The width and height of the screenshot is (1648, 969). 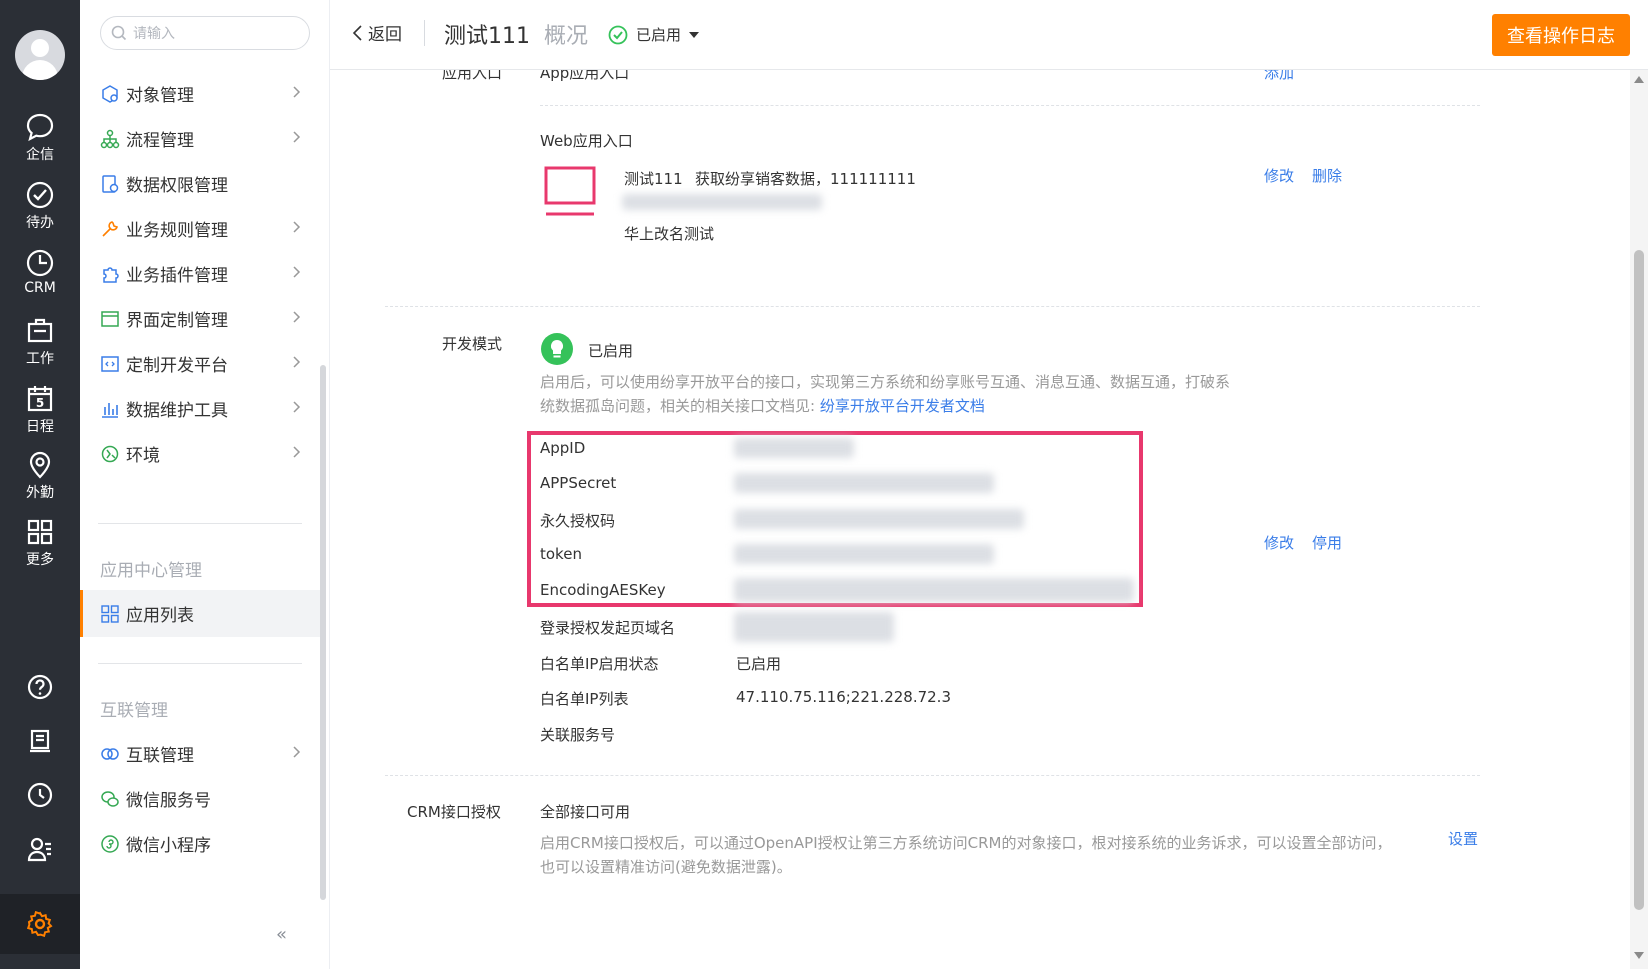 What do you see at coordinates (110, 184) in the screenshot?
I see `data-permission-icon` at bounding box center [110, 184].